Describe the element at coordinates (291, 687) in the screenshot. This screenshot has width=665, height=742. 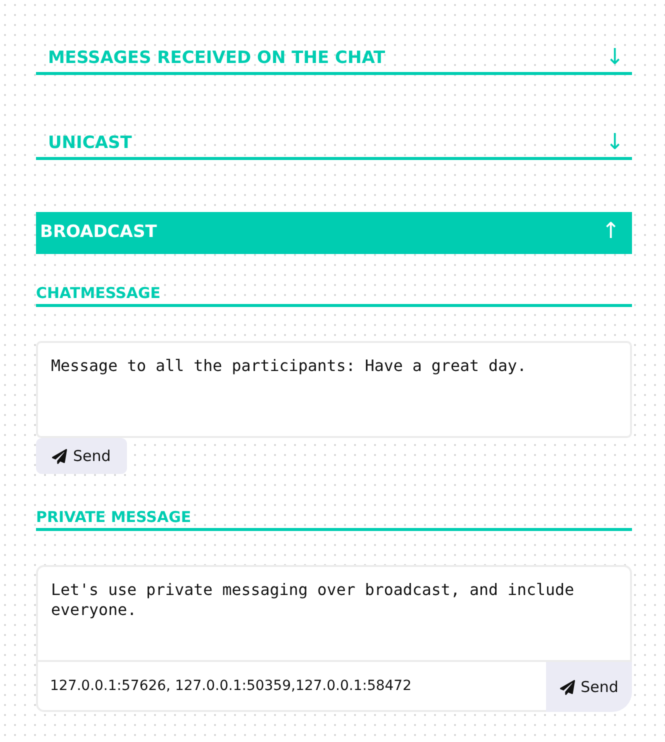
I see `recipients-field: 127.0.0.1:57626, 127.0.0.1:50359,127.0.0.1:58472` at that location.